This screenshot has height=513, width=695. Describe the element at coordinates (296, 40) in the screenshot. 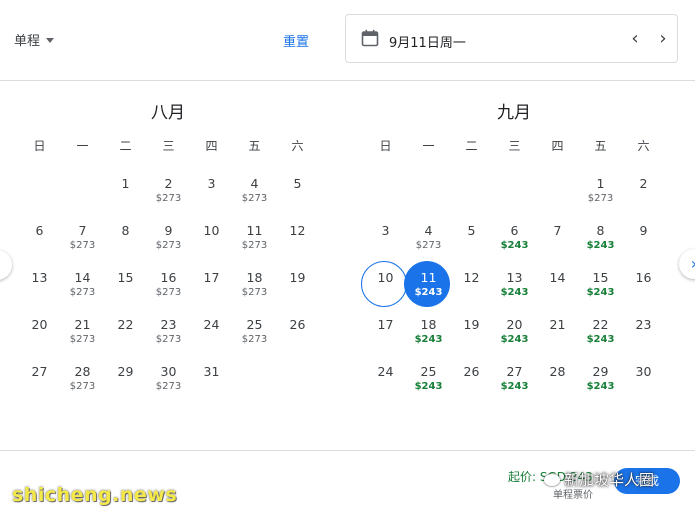

I see `reset-button: 重置` at that location.